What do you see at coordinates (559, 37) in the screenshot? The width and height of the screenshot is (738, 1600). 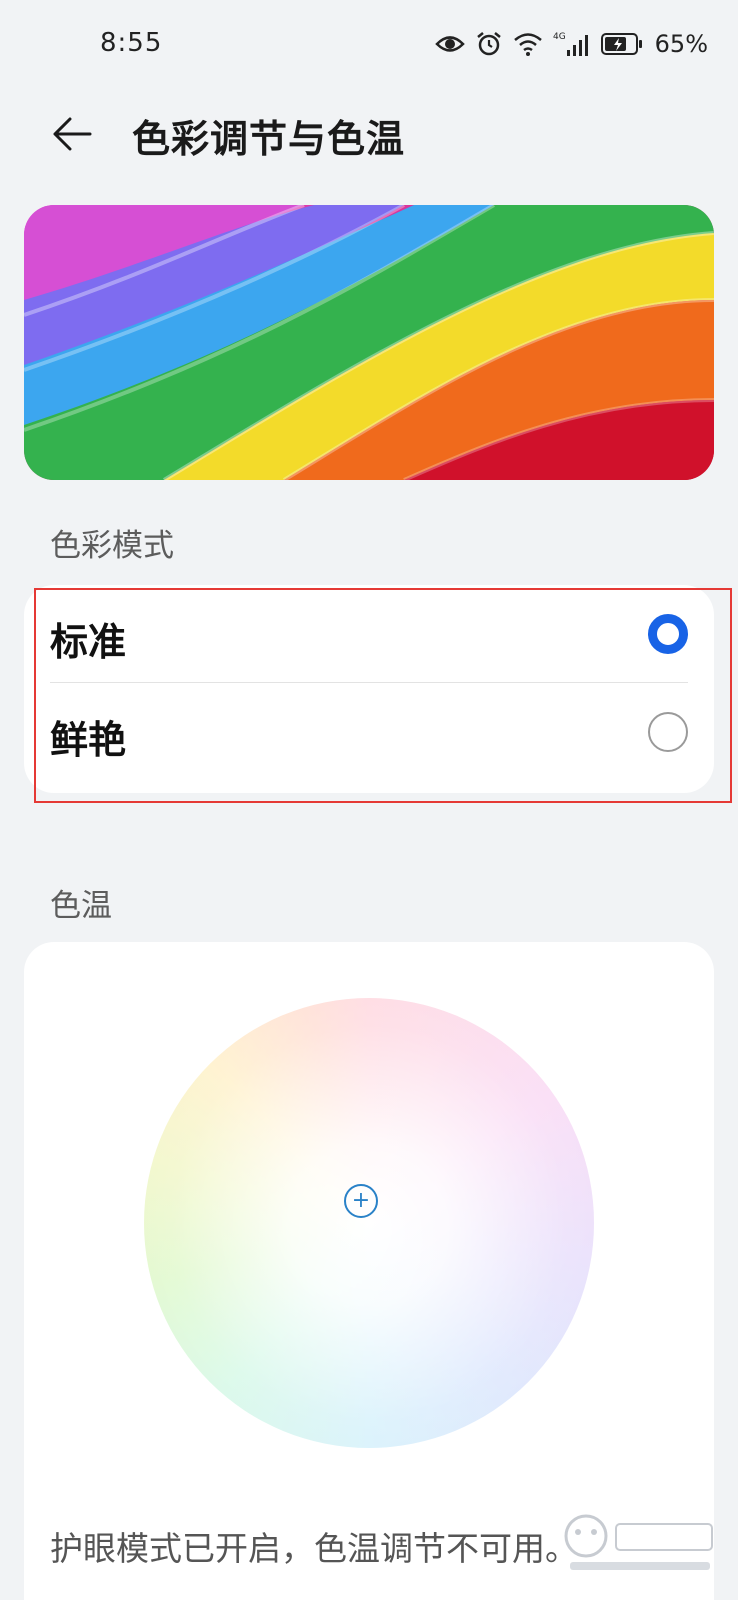 I see `network-type-label: 4G` at bounding box center [559, 37].